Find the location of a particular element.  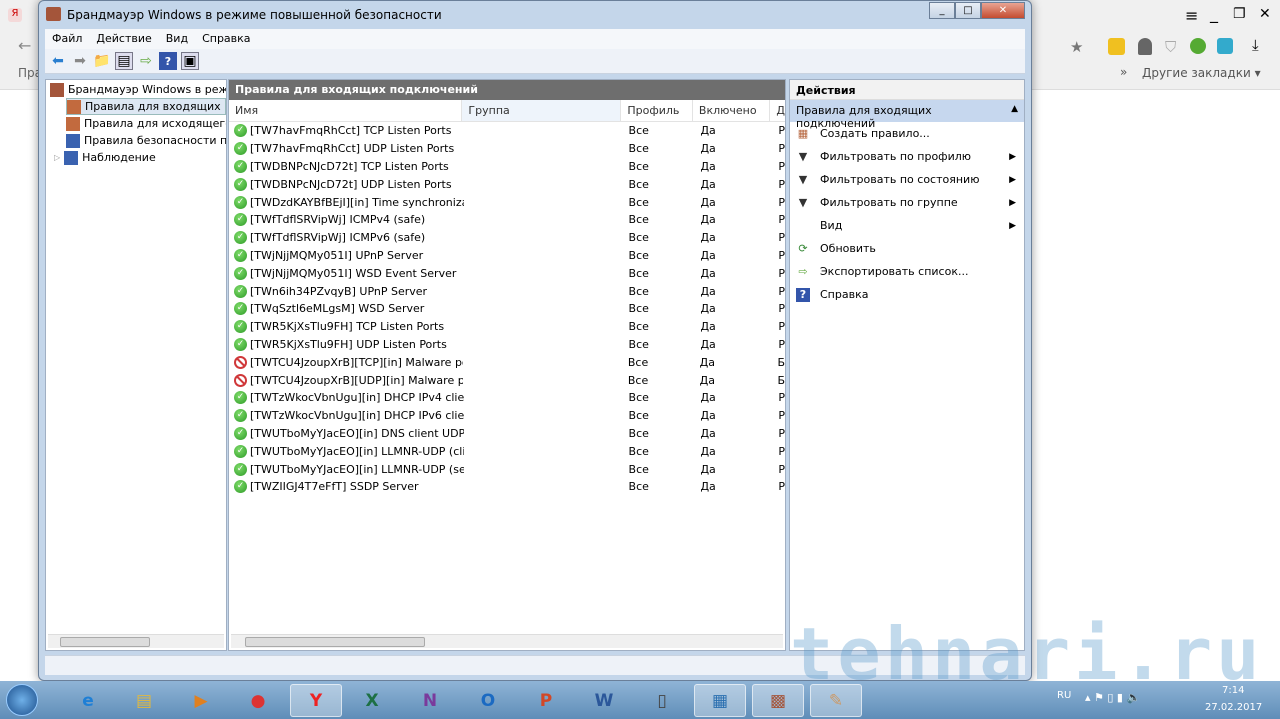

taskbar-paint-icon: ✎ is located at coordinates (836, 700).